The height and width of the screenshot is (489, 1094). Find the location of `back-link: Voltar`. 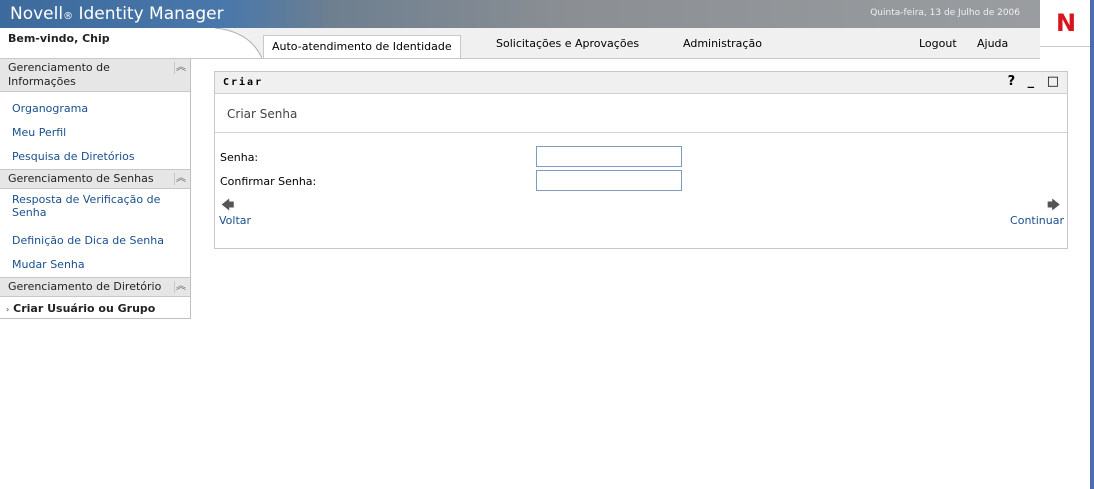

back-link: Voltar is located at coordinates (235, 220).